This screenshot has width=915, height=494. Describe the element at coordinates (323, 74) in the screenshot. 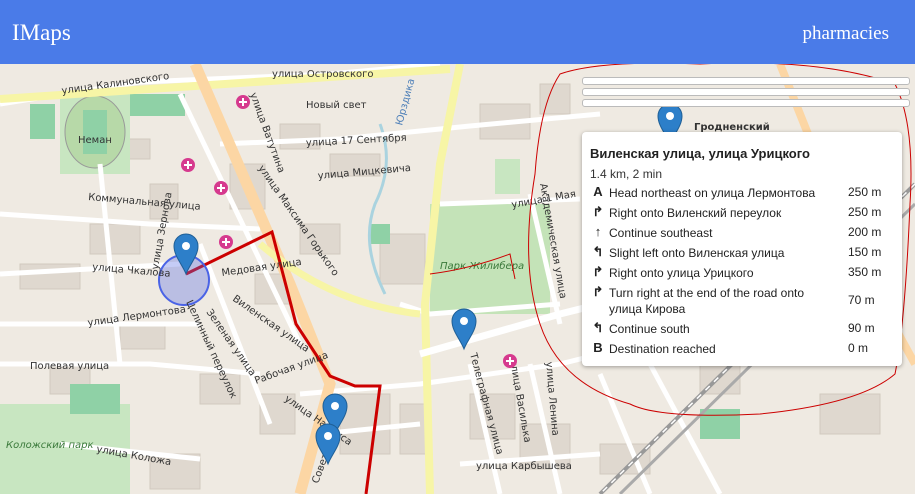

I see `street-label: улица Островского` at that location.